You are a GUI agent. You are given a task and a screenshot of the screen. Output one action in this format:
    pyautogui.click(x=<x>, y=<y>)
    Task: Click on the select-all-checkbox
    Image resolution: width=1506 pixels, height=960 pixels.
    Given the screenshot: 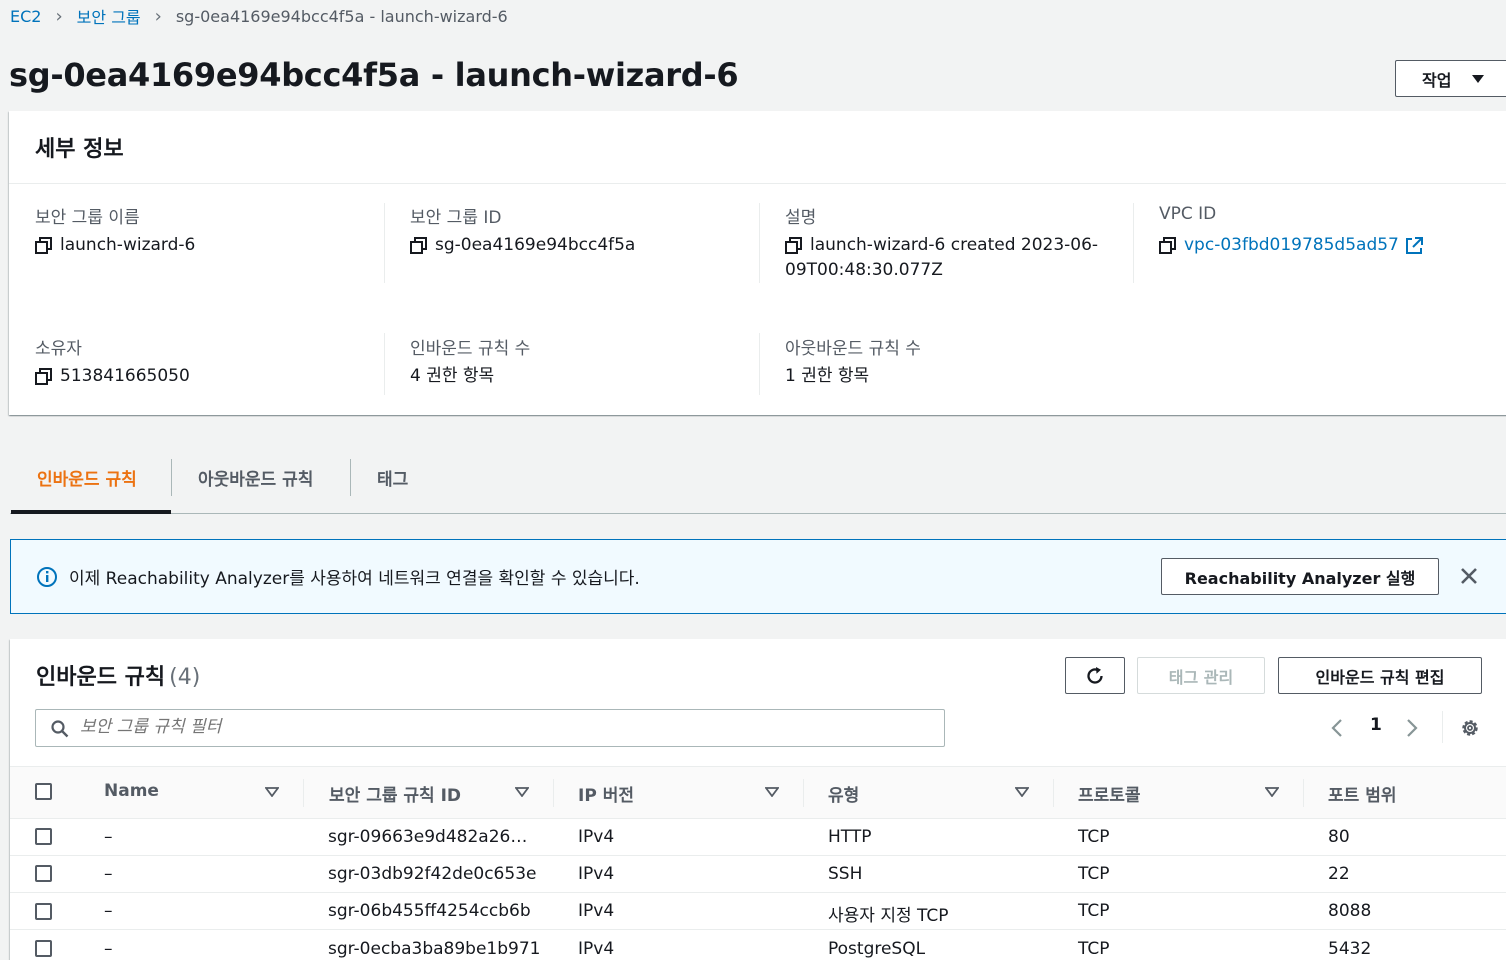 What is the action you would take?
    pyautogui.click(x=43, y=791)
    